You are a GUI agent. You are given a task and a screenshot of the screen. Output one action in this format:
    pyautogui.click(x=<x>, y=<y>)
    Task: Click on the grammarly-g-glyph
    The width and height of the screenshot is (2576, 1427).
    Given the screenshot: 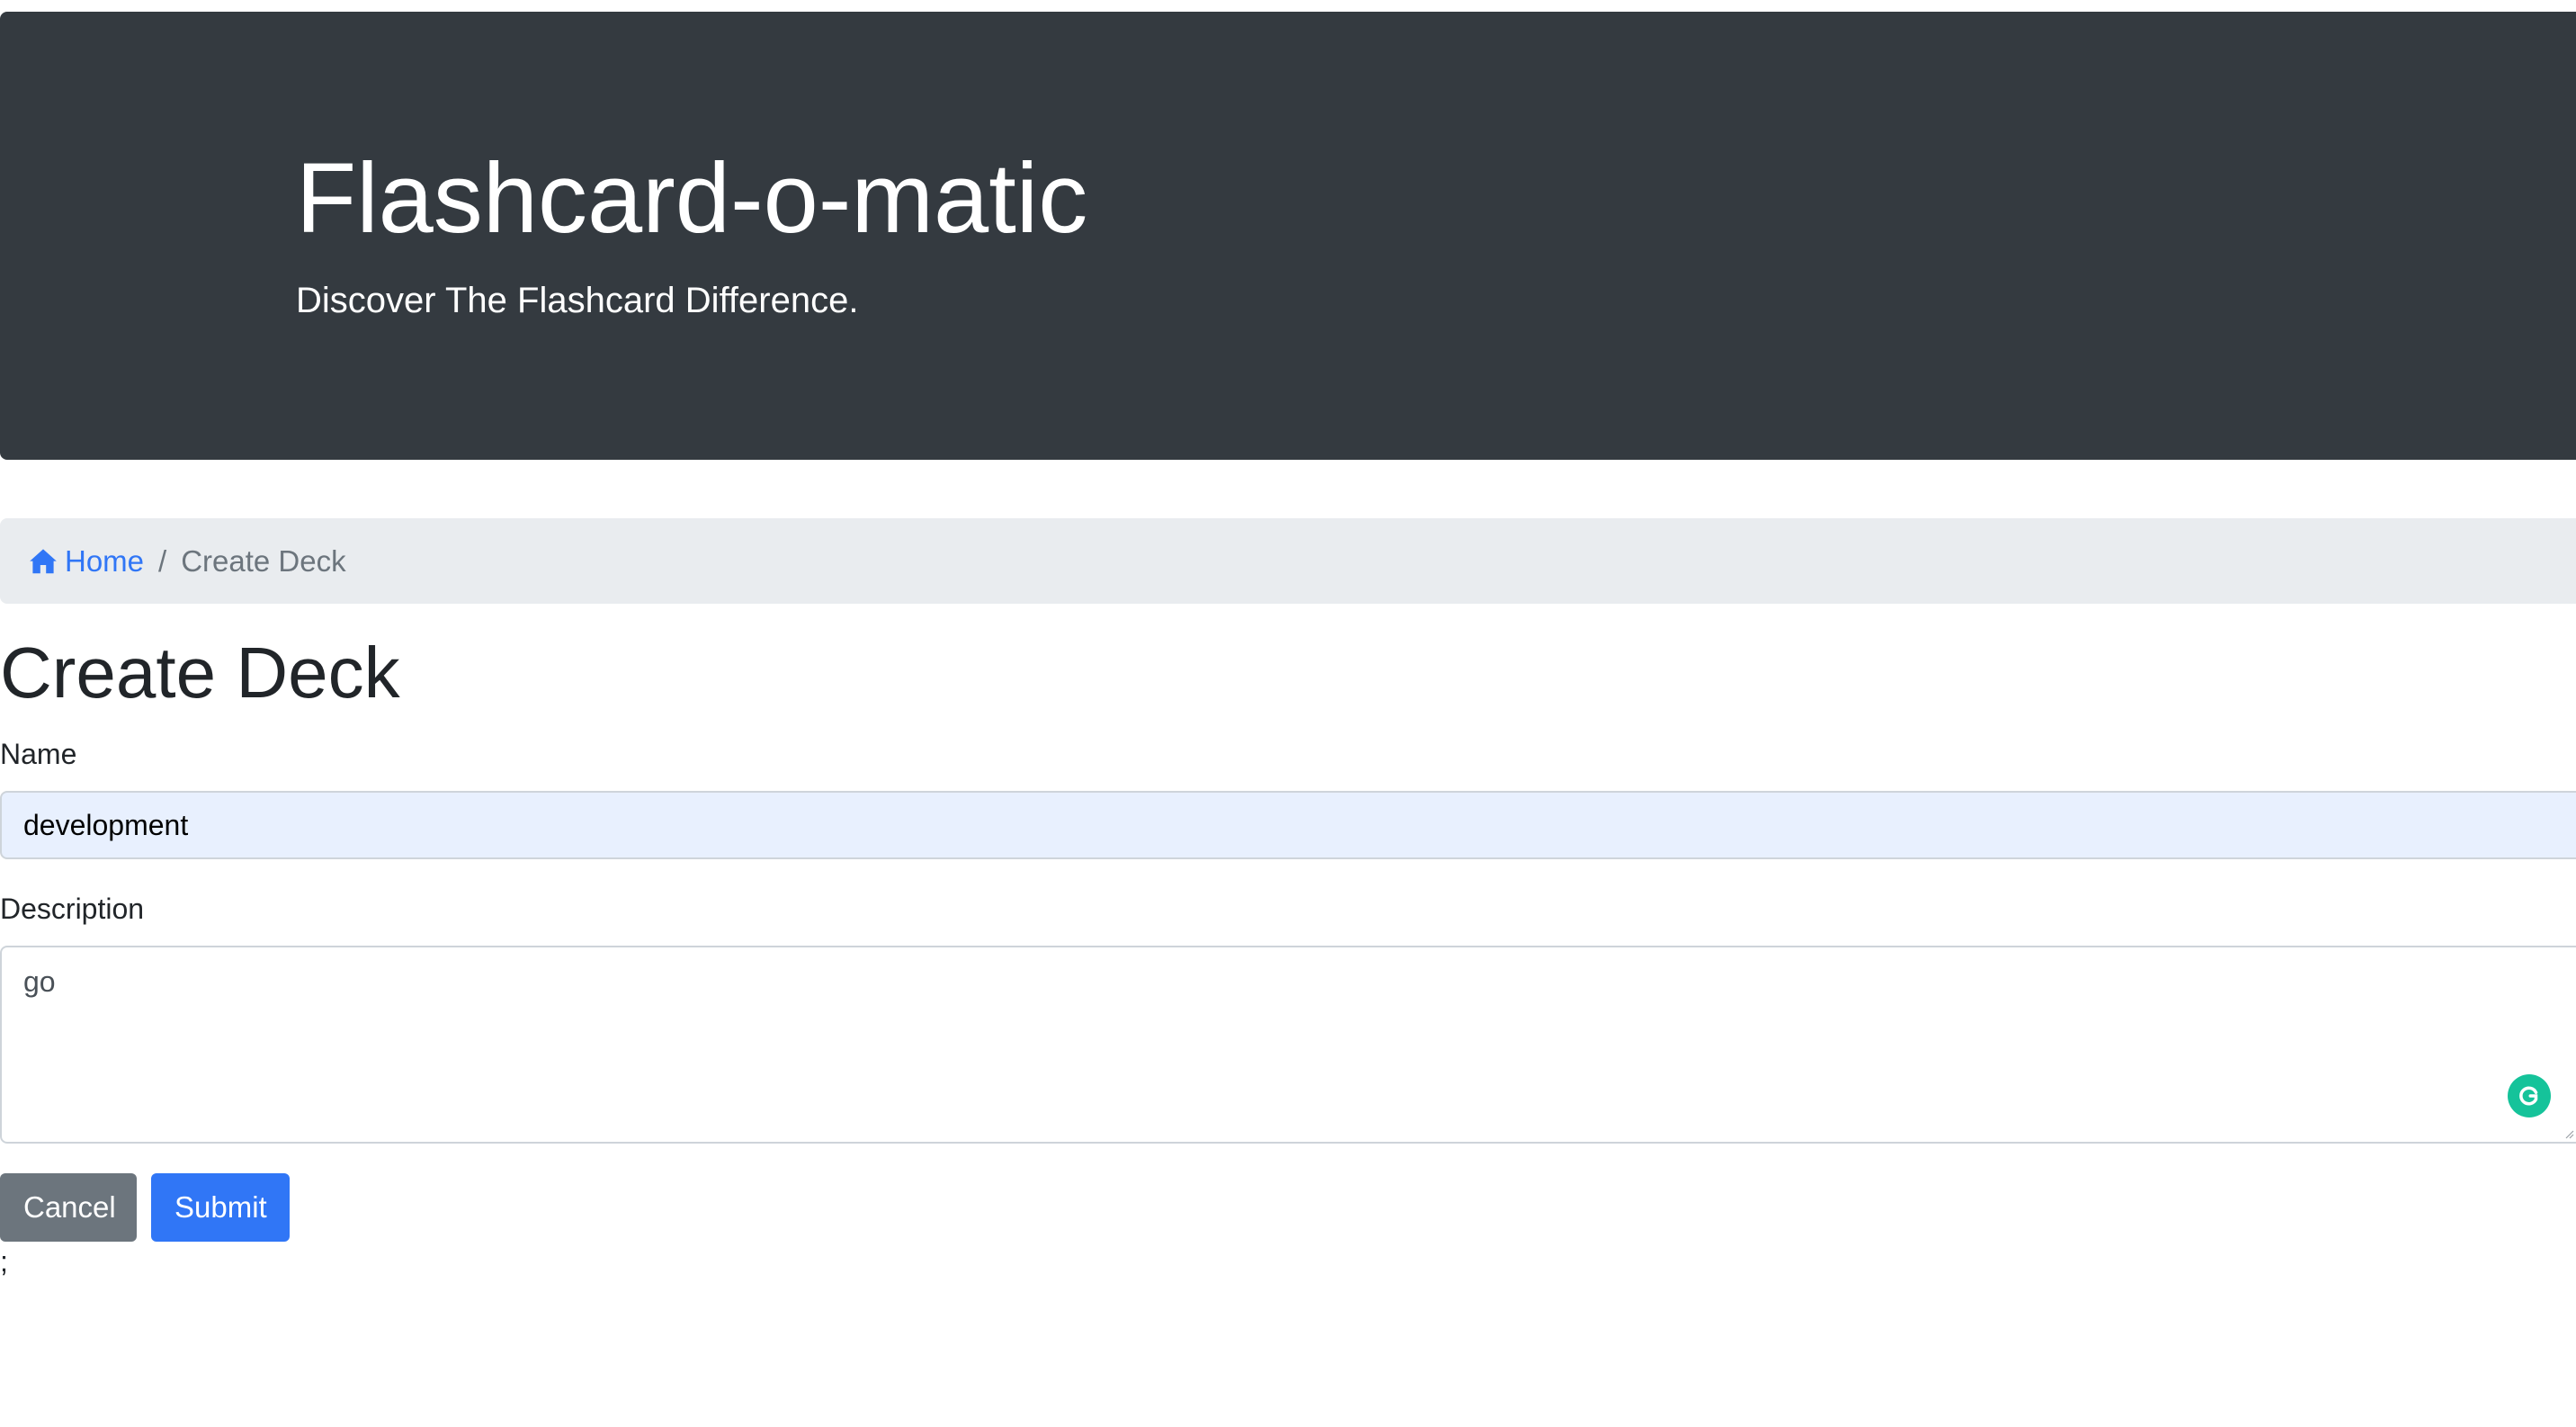 What is the action you would take?
    pyautogui.click(x=2528, y=1096)
    